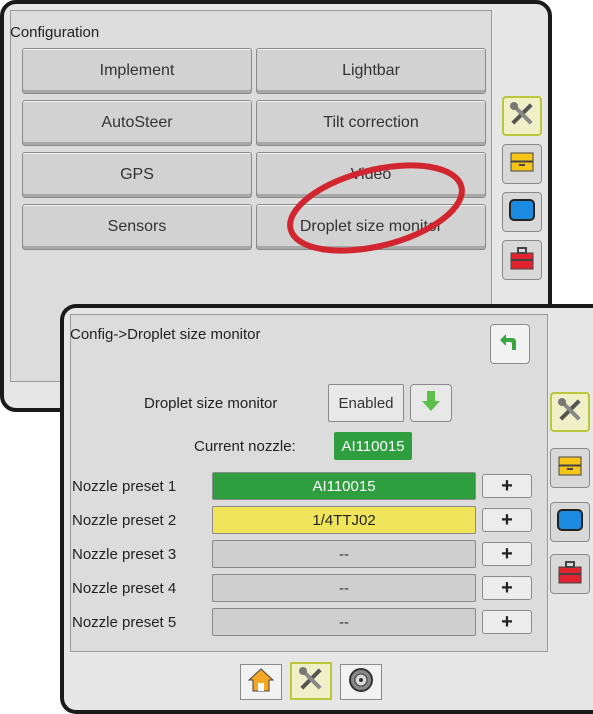 This screenshot has width=593, height=714. Describe the element at coordinates (137, 227) in the screenshot. I see `sensors-button: Sensors` at that location.